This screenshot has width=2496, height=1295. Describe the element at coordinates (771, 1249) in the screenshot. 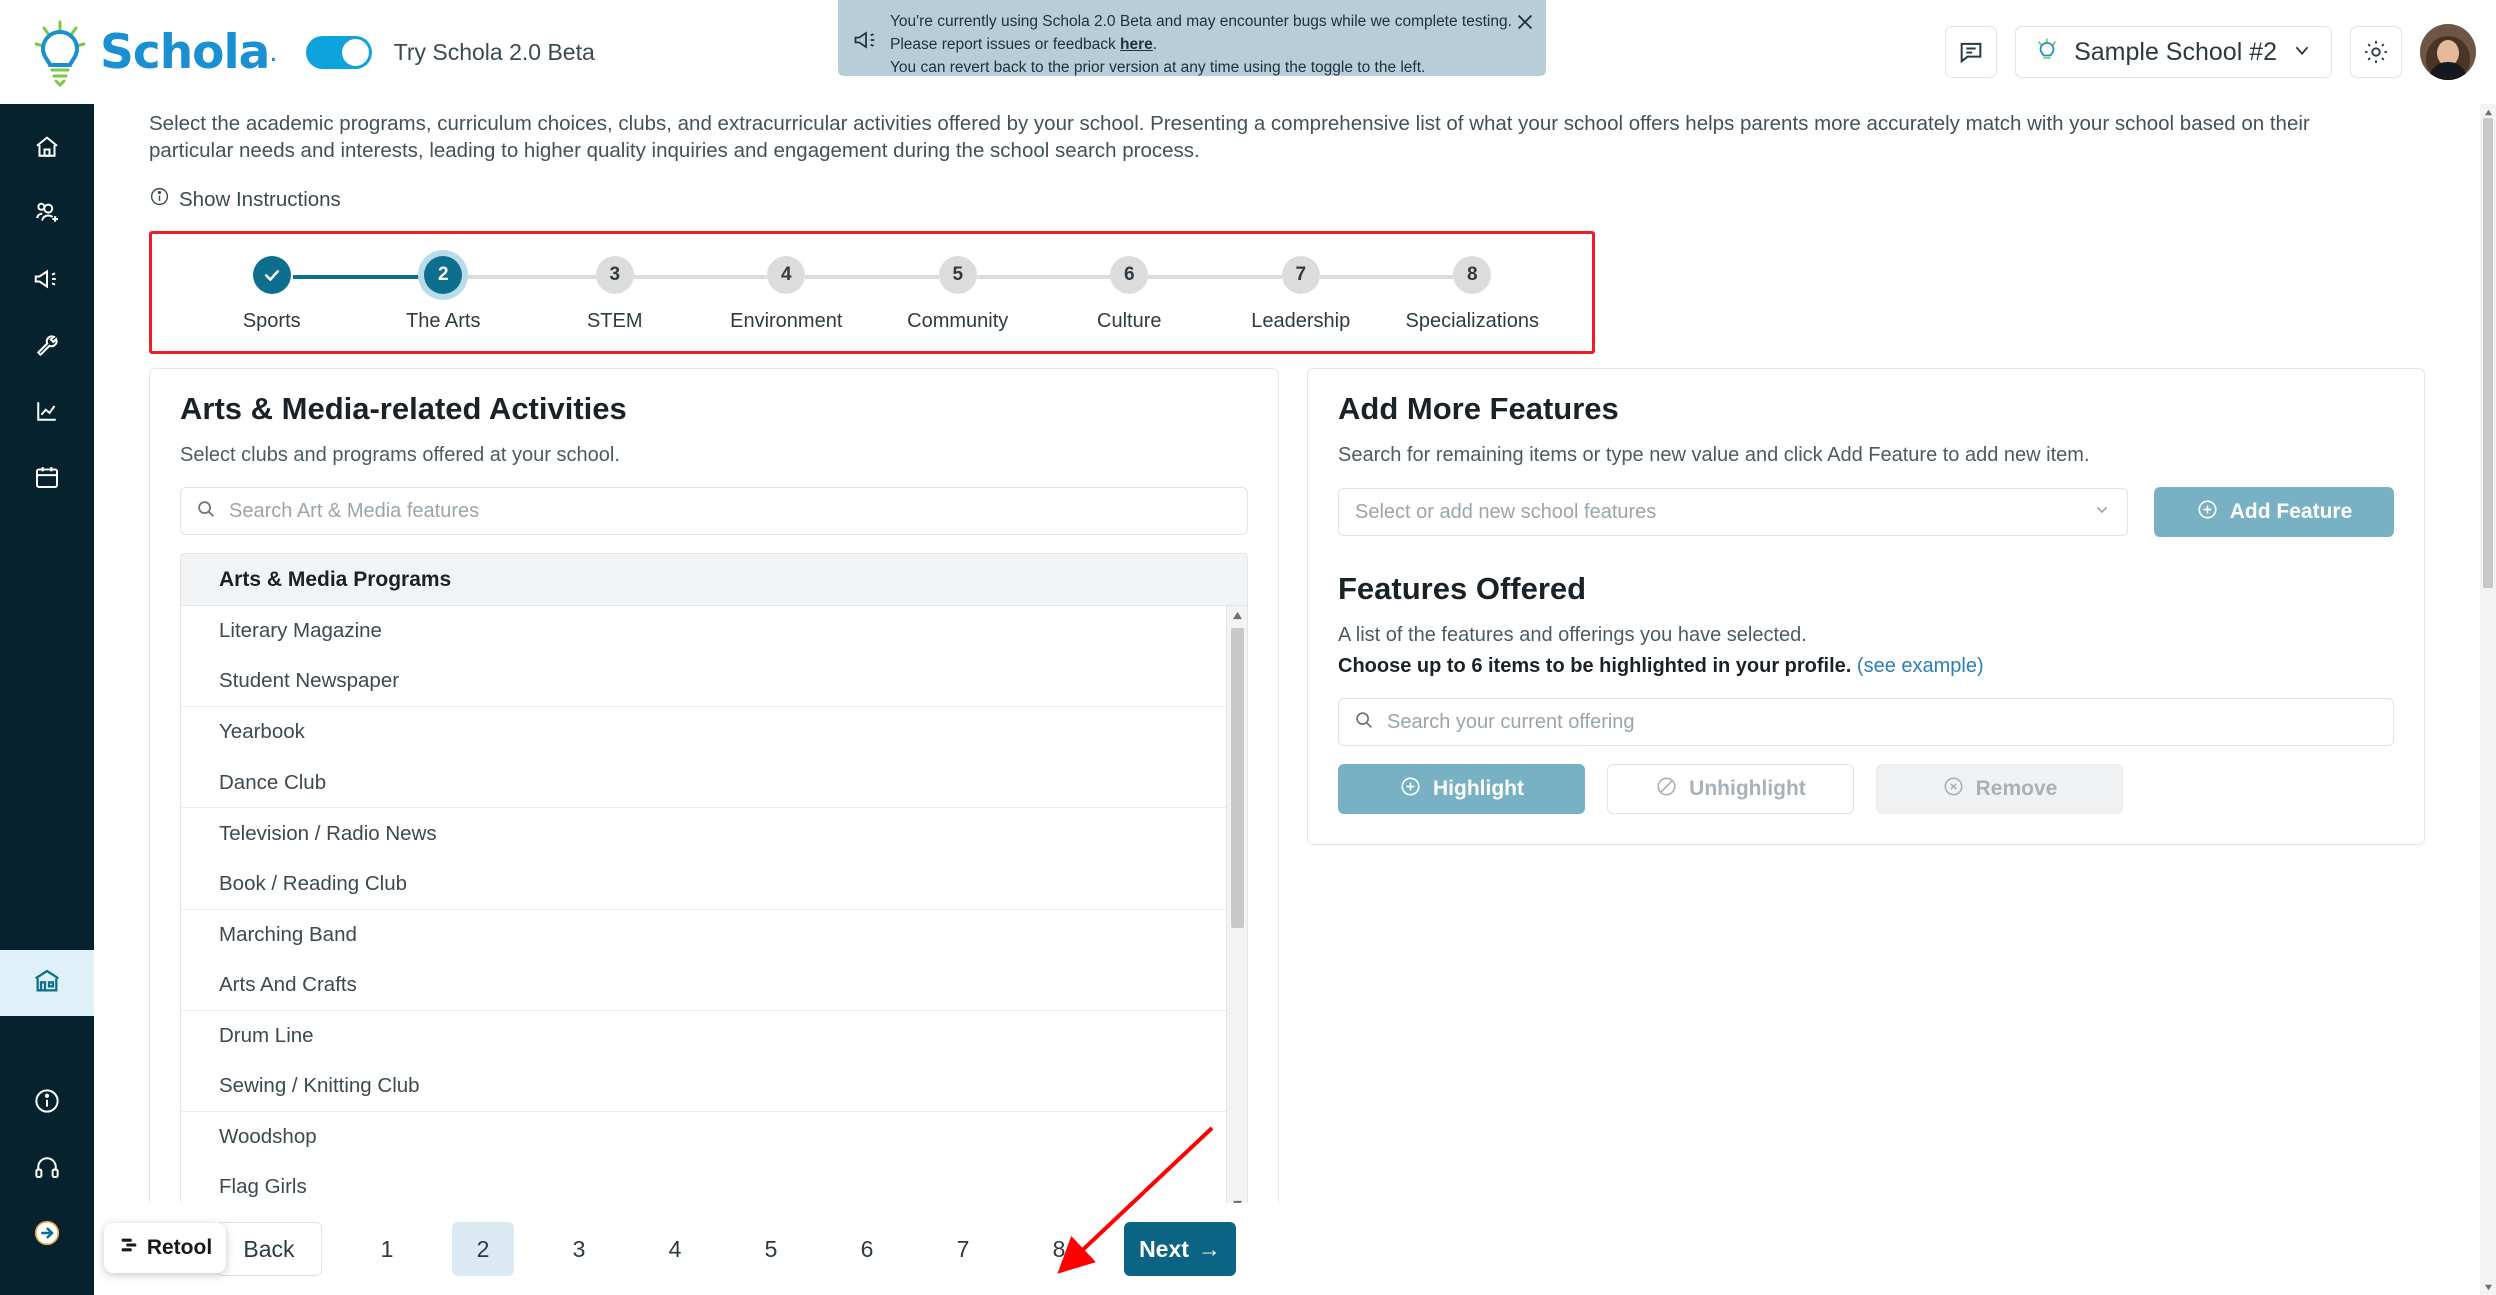

I see `page-button-5: 5` at that location.